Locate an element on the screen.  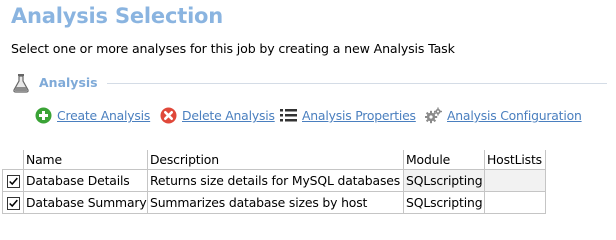
column-header-module: Module is located at coordinates (444, 160).